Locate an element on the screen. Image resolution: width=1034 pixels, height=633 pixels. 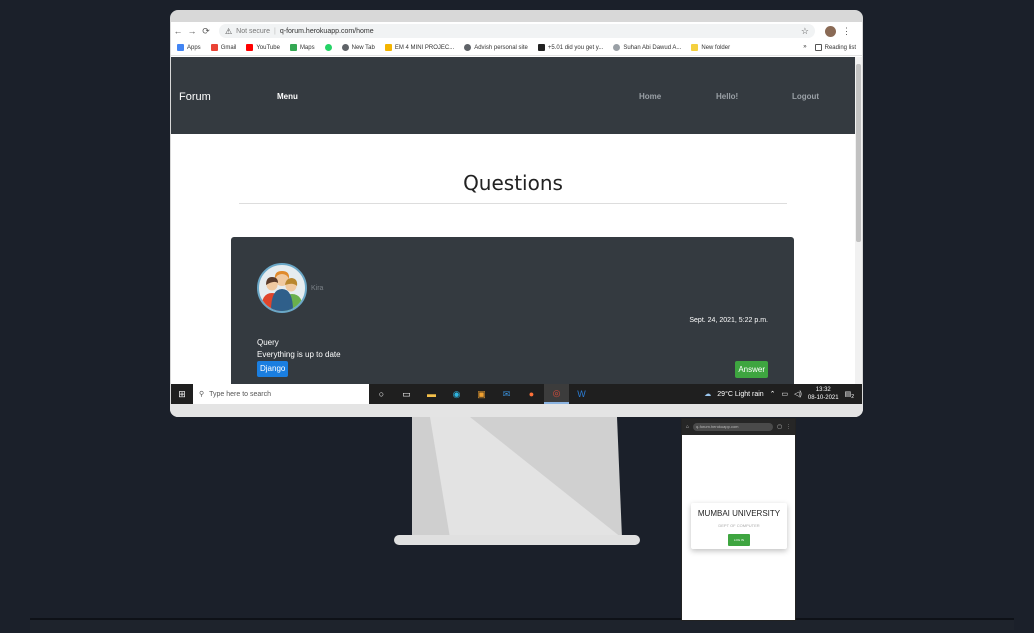
question-title: Query is located at coordinates (268, 342).